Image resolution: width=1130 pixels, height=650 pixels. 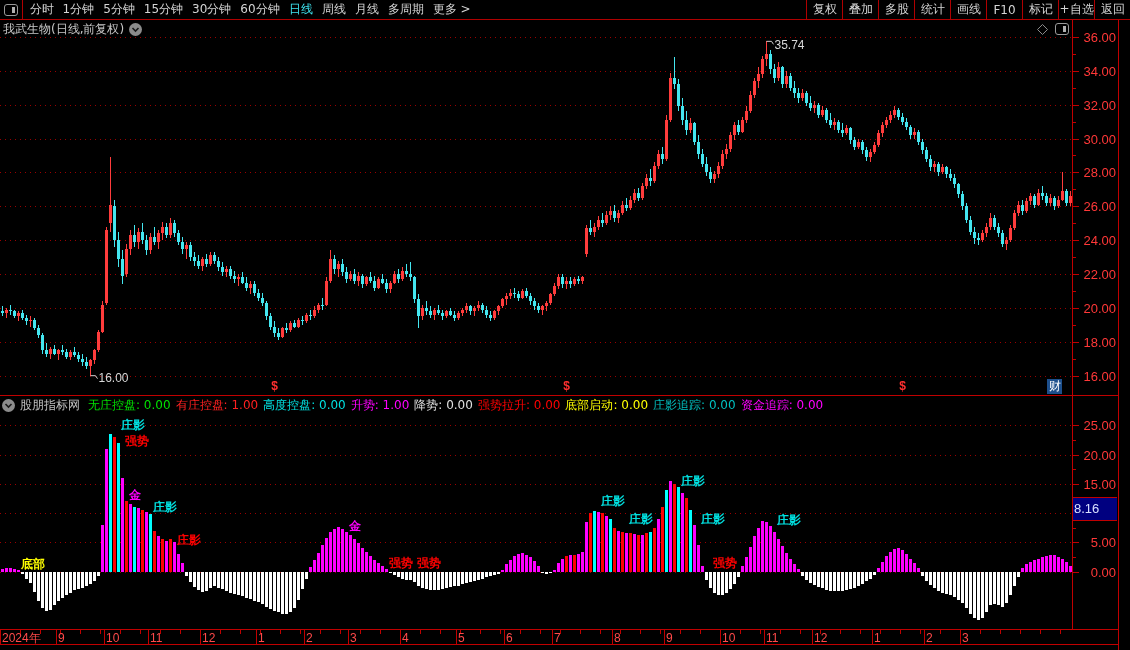 What do you see at coordinates (443, 405) in the screenshot?
I see `indicator-value: 降势: 0.00` at bounding box center [443, 405].